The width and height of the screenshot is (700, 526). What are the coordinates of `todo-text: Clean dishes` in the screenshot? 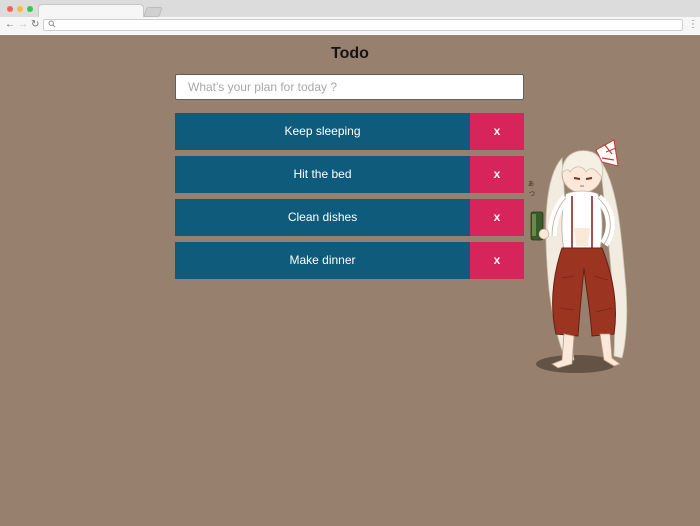 It's located at (322, 217).